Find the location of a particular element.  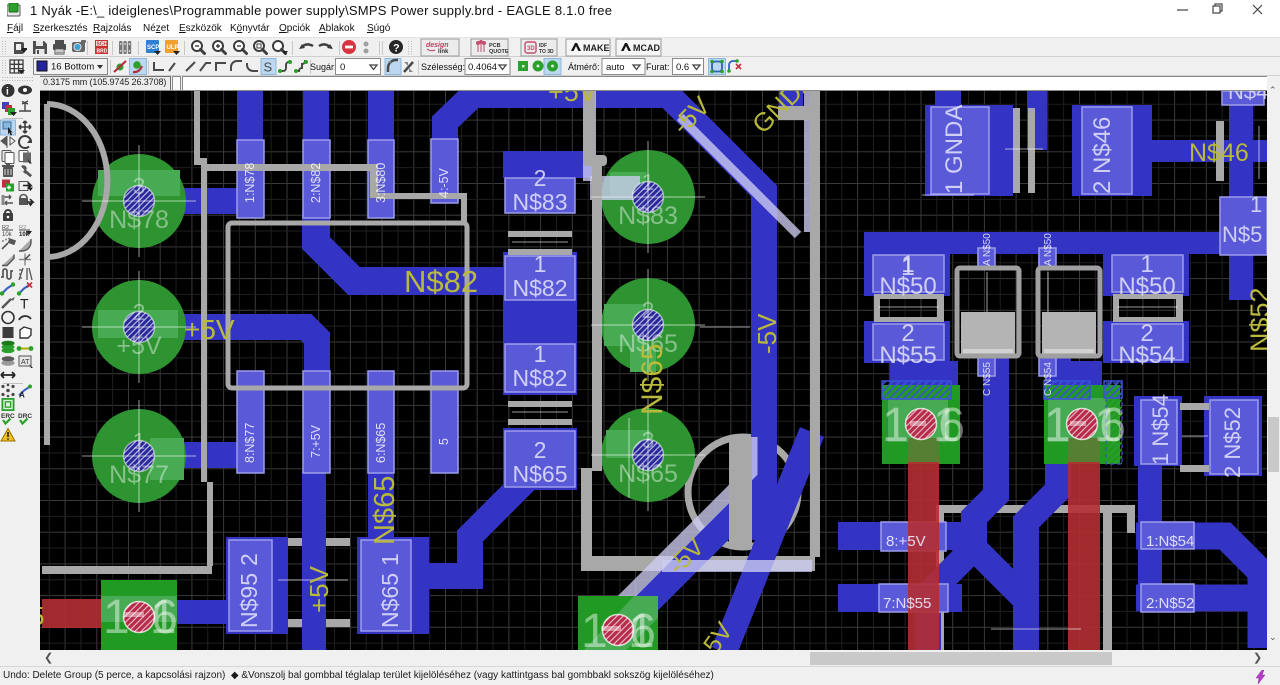

svg-text: N$54 is located at coordinates (1146, 355).